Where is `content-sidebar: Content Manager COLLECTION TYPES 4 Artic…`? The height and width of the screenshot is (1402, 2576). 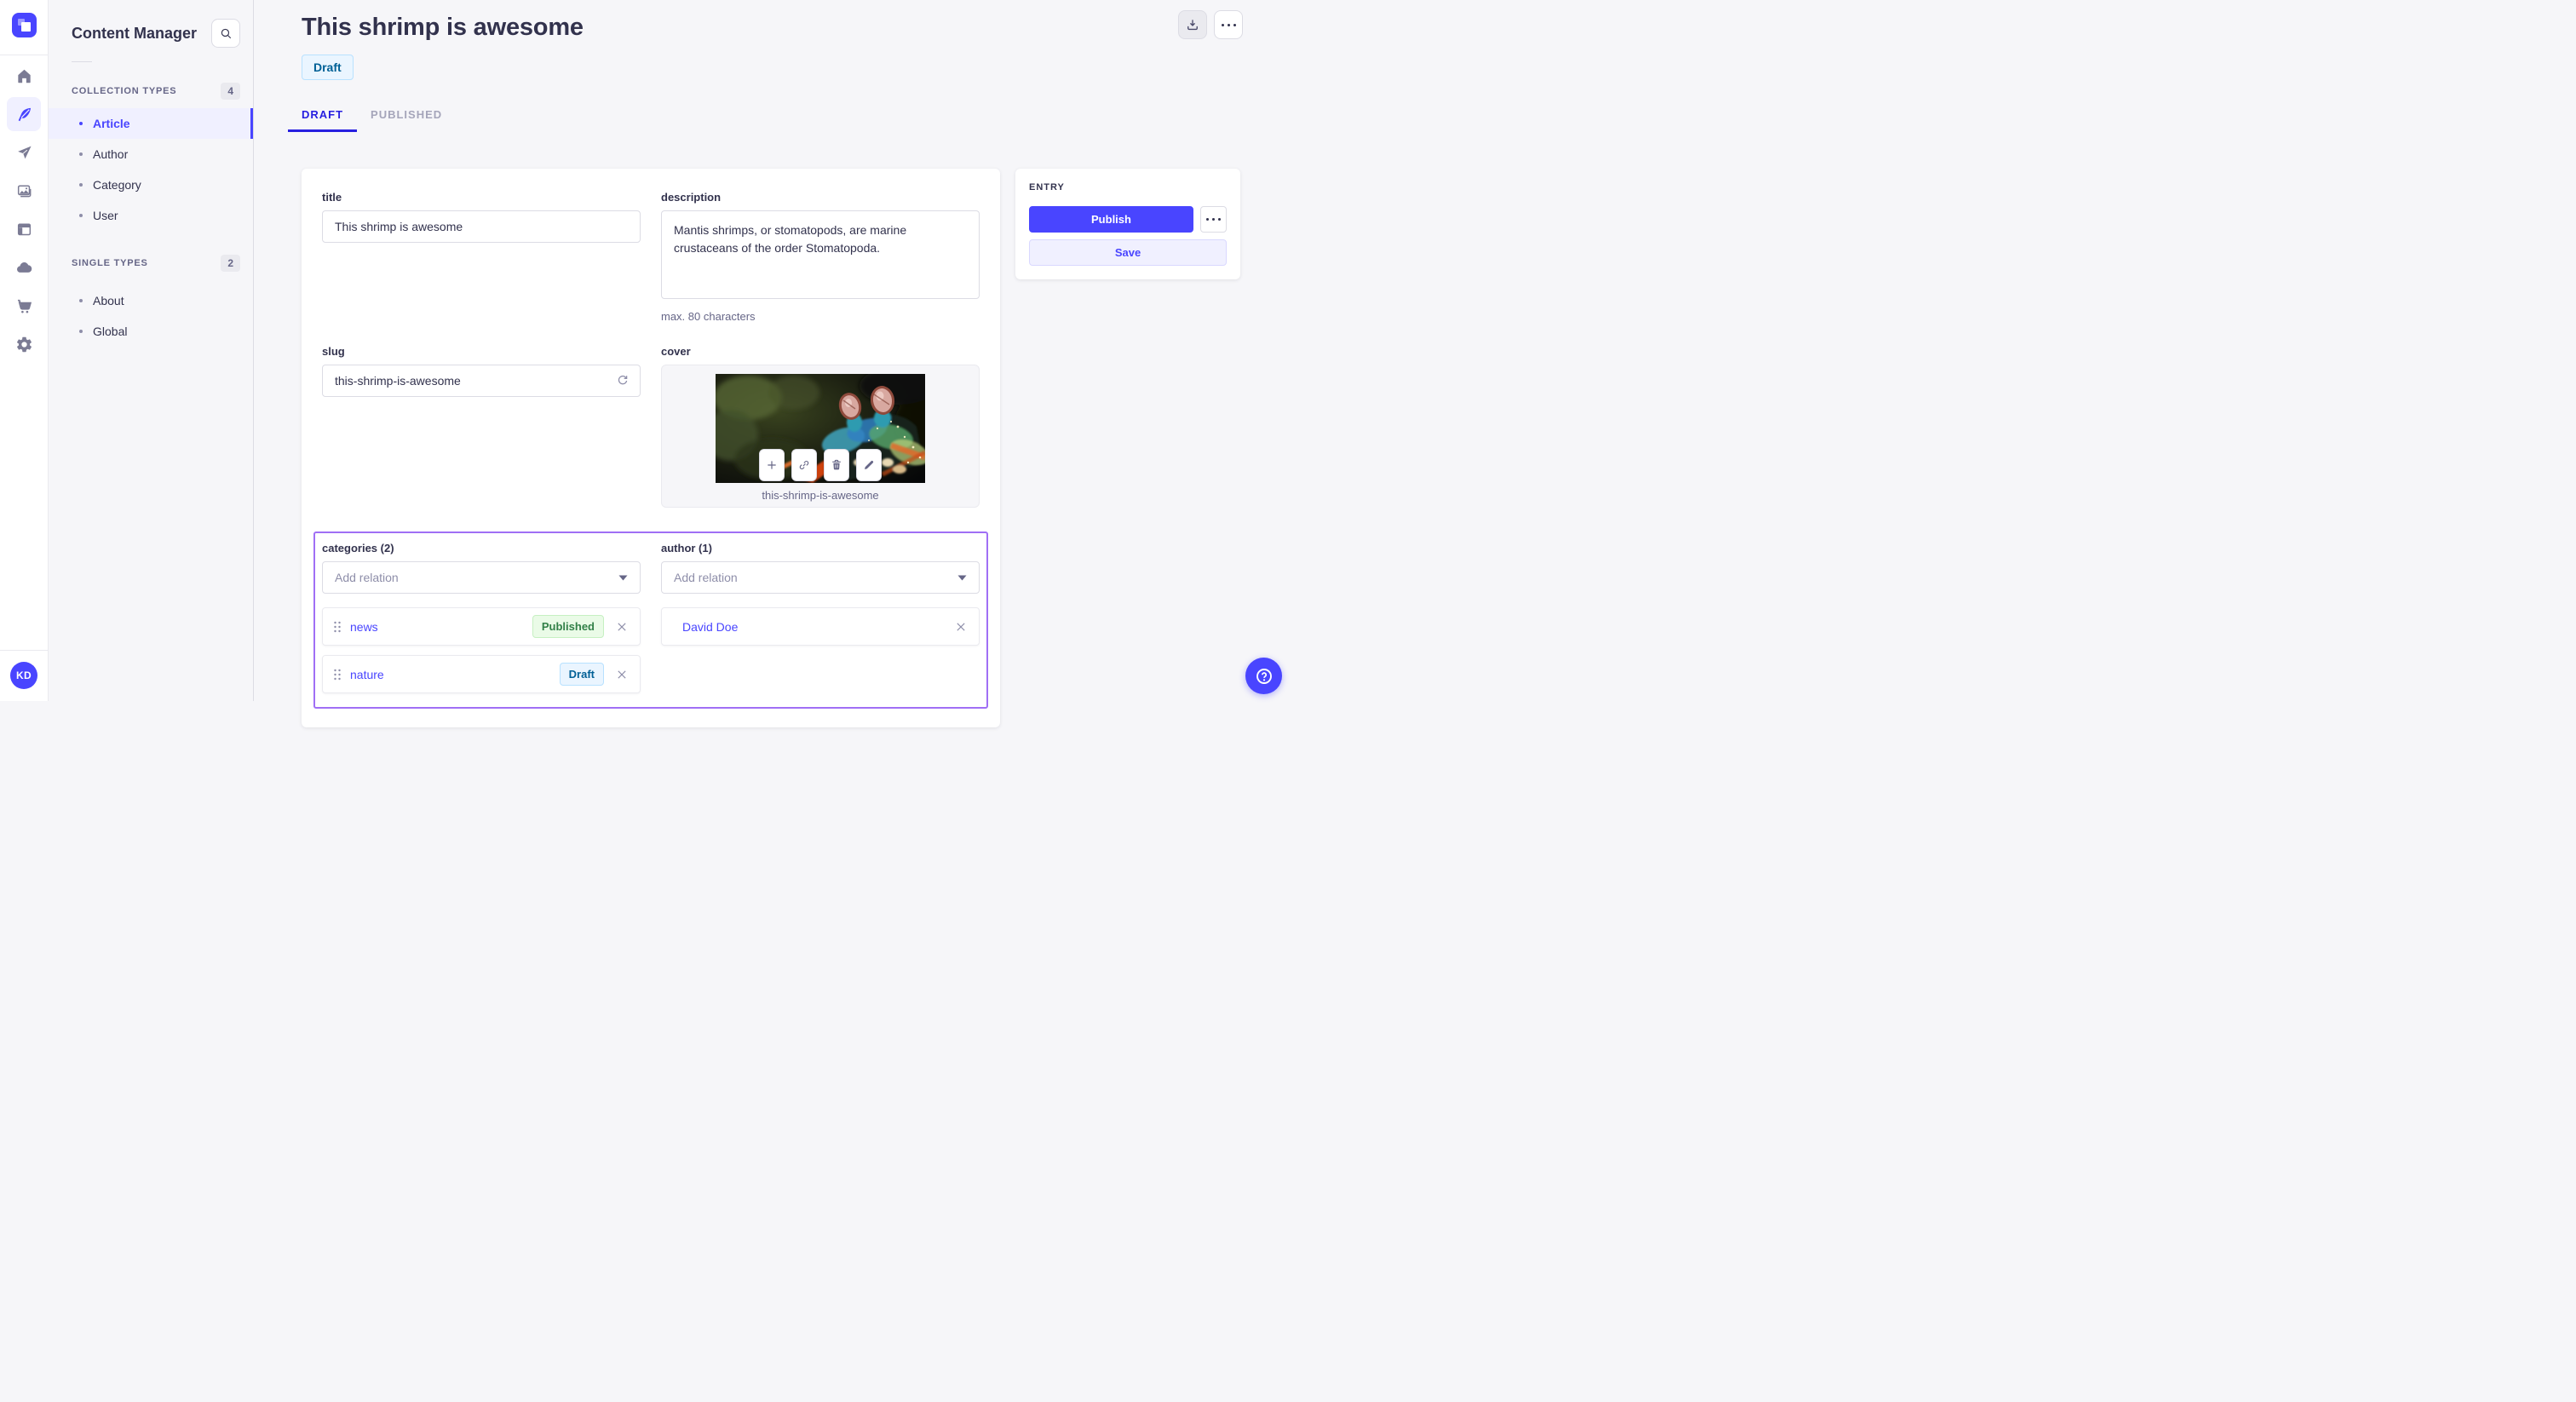
content-sidebar: Content Manager COLLECTION TYPES 4 Artic… is located at coordinates (151, 350).